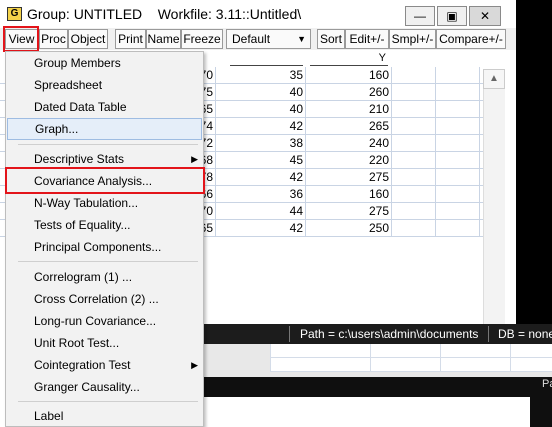 The image size is (552, 427). What do you see at coordinates (79, 159) in the screenshot?
I see `menu-item-label: Descriptive Stats` at bounding box center [79, 159].